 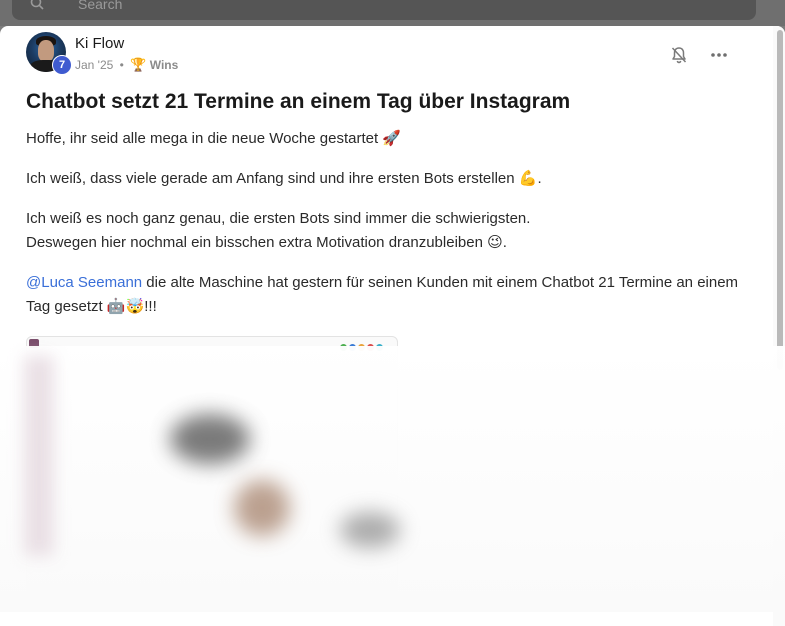 What do you see at coordinates (84, 282) in the screenshot?
I see `user-mention: @Luca Seemann` at bounding box center [84, 282].